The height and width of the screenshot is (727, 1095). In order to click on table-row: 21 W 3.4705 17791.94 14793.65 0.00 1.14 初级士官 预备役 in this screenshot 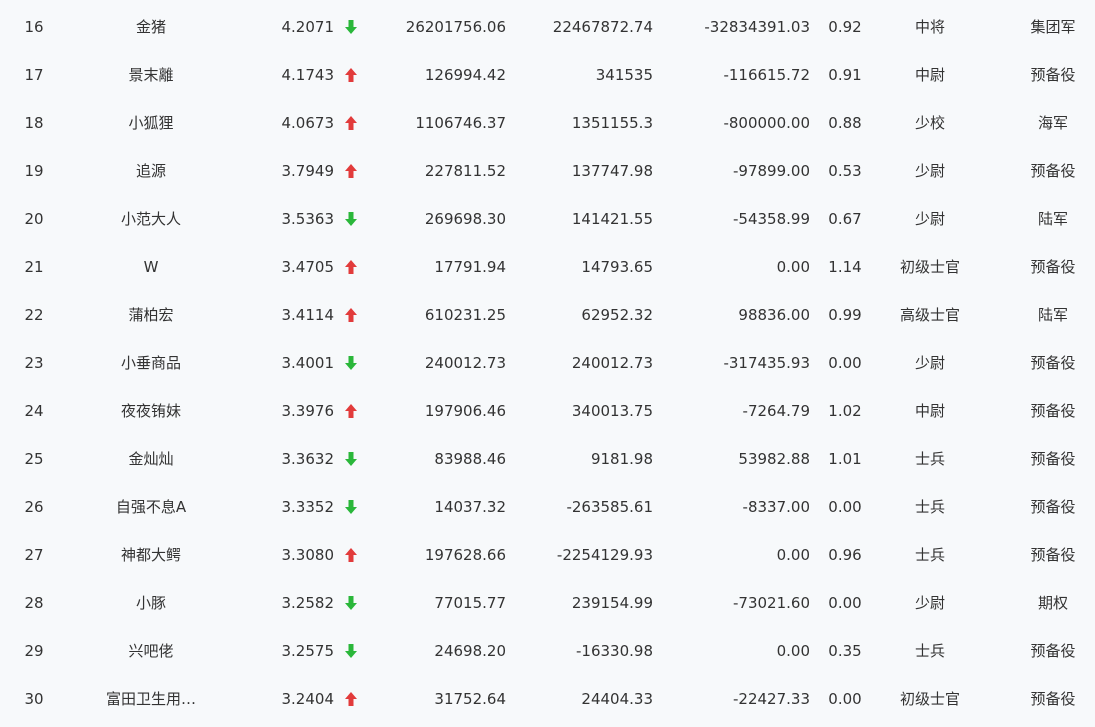, I will do `click(547, 267)`.